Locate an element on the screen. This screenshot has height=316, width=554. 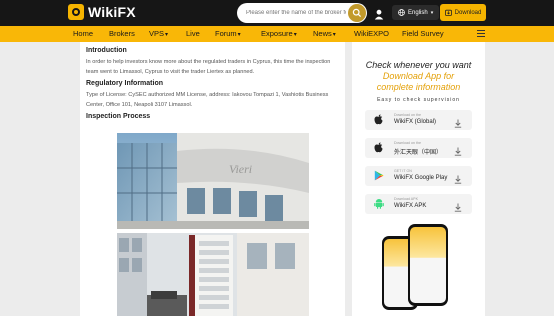
nav-item-home: Home is located at coordinates (83, 34).